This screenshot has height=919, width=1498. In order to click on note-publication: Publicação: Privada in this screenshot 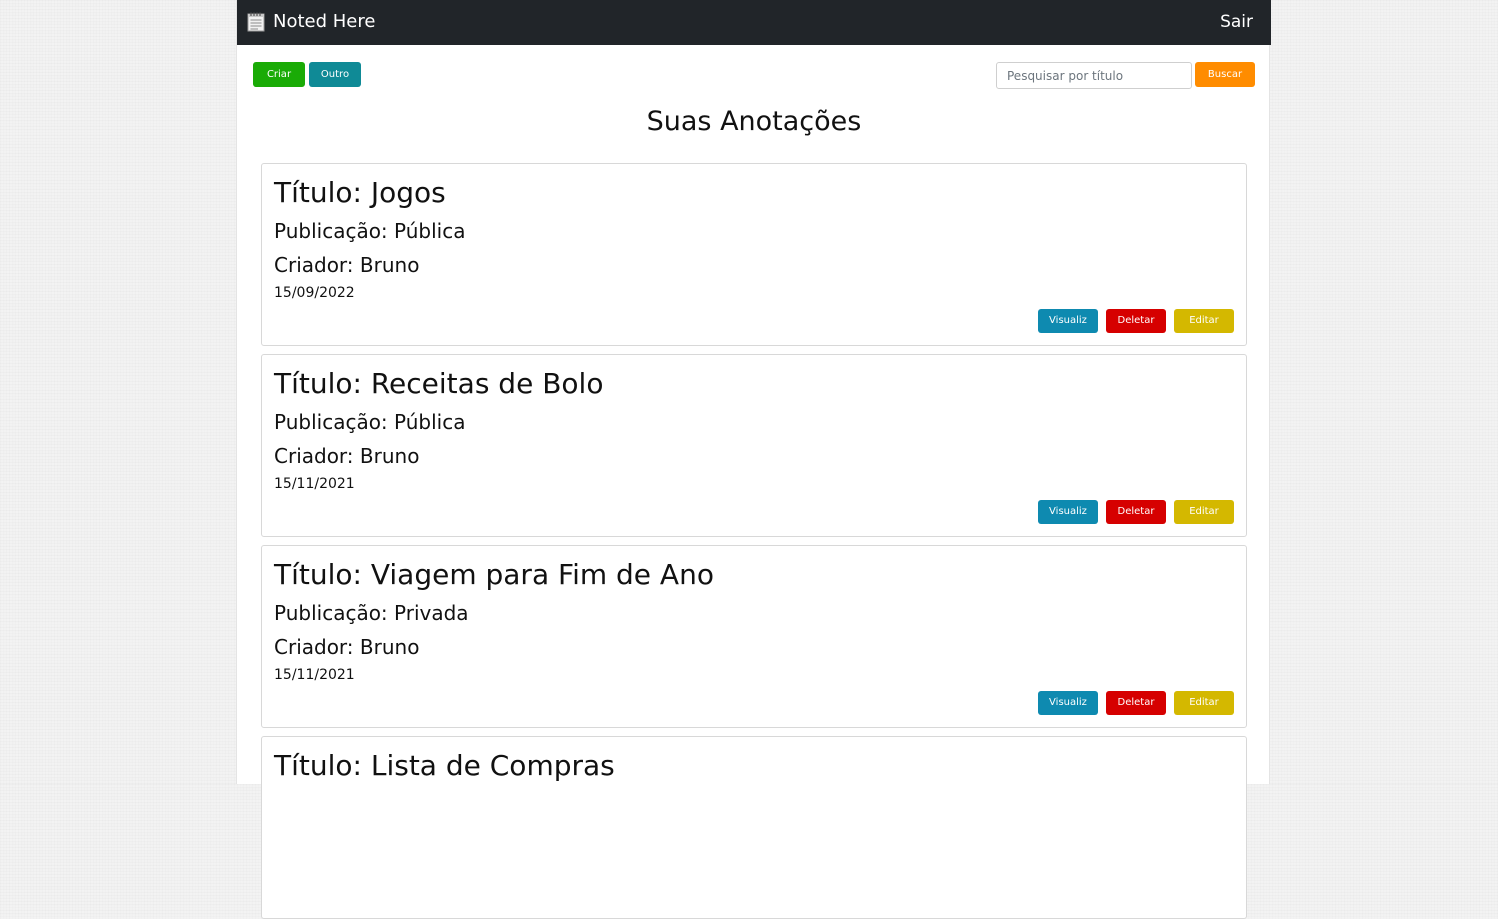, I will do `click(371, 613)`.